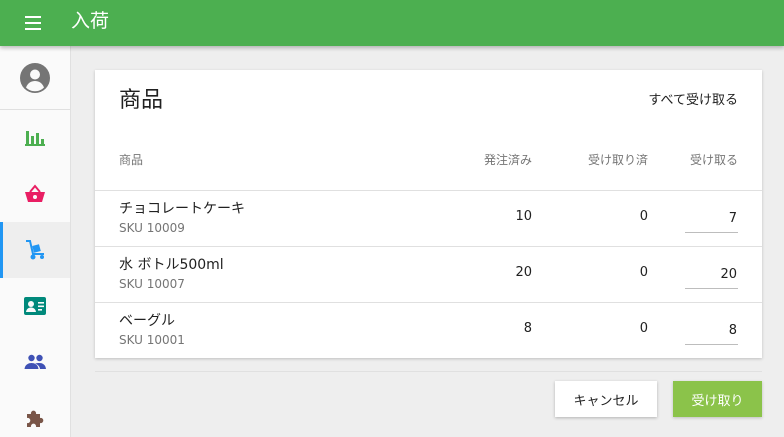  I want to click on column-header-product: 商品, so click(131, 160).